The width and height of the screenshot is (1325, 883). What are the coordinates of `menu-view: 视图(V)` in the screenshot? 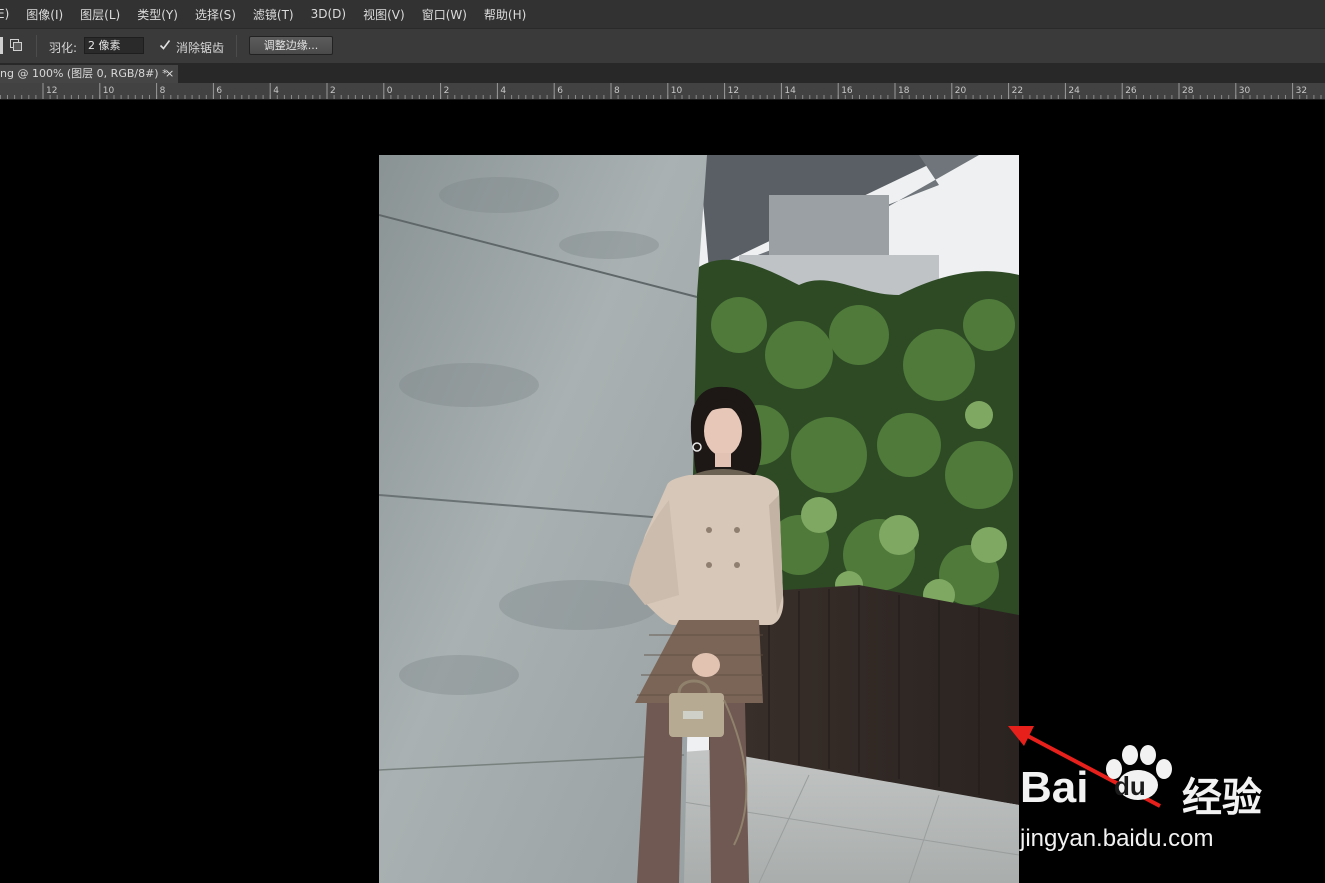 It's located at (384, 14).